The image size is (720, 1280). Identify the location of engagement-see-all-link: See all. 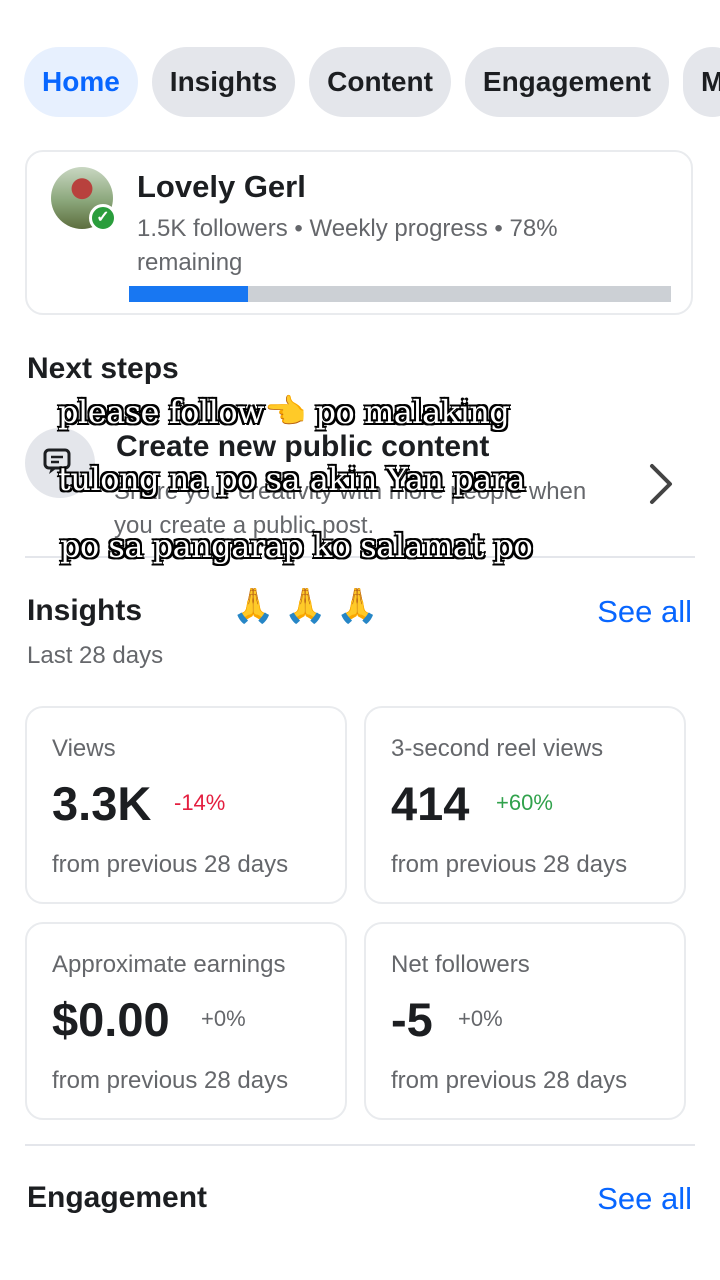
(644, 1199).